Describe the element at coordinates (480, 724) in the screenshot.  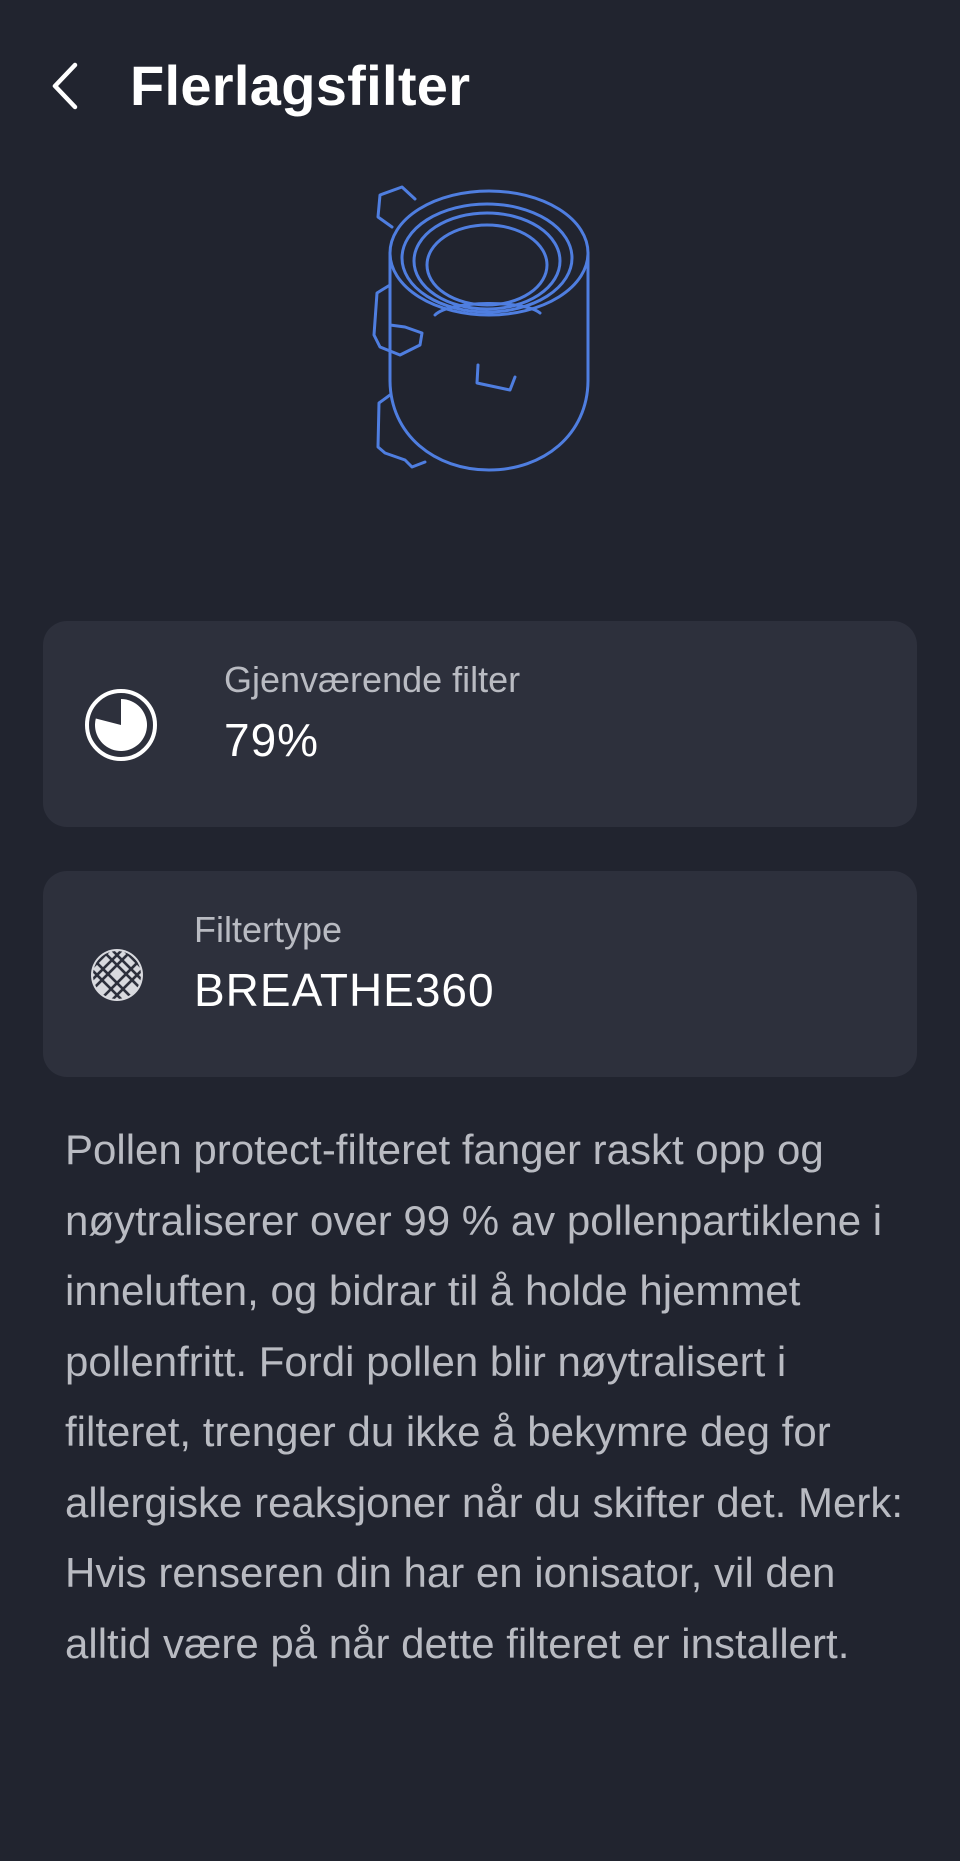
I see `remaining-filter-card: Gjenværende filter 79%` at that location.